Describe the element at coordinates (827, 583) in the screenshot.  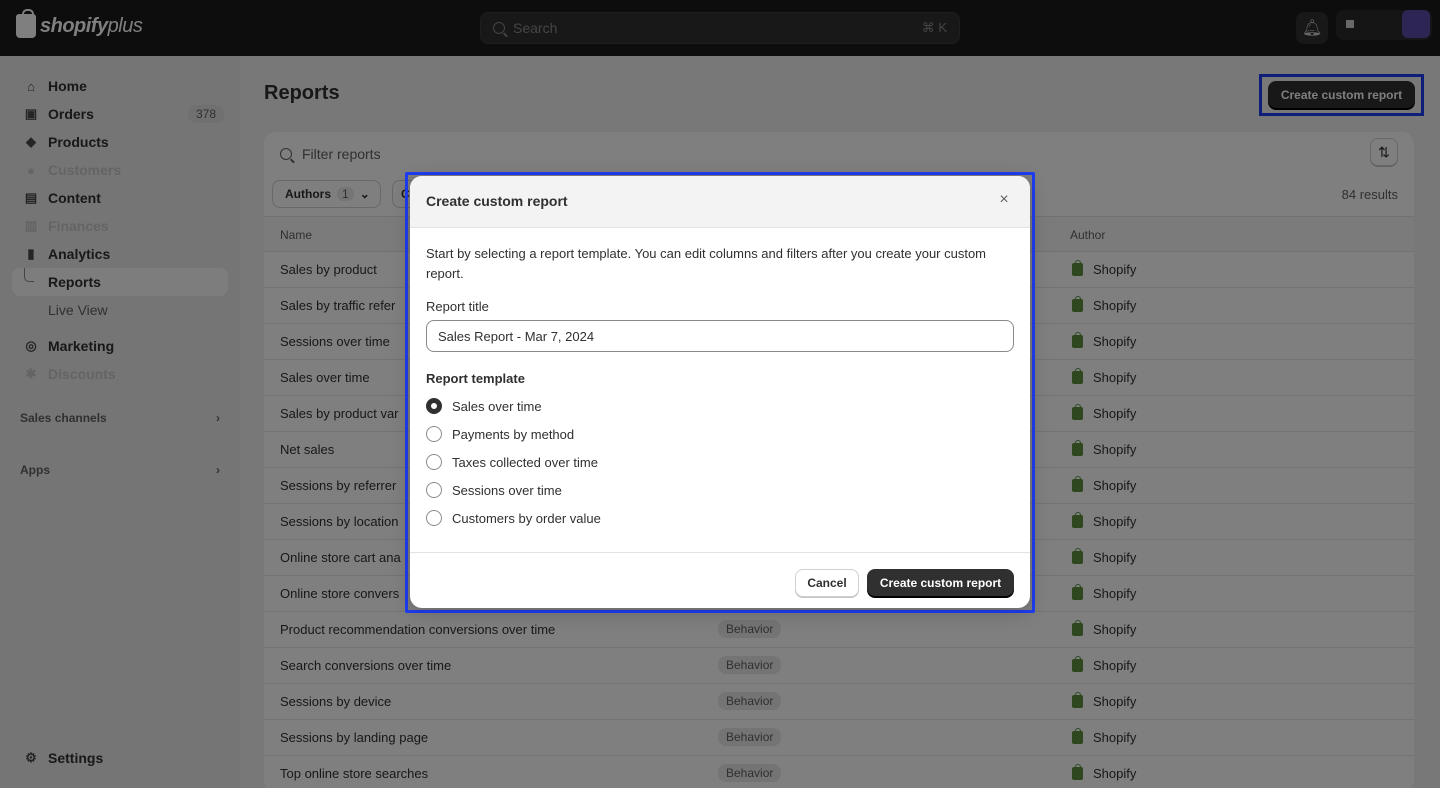
I see `cancel-button: Cancel` at that location.